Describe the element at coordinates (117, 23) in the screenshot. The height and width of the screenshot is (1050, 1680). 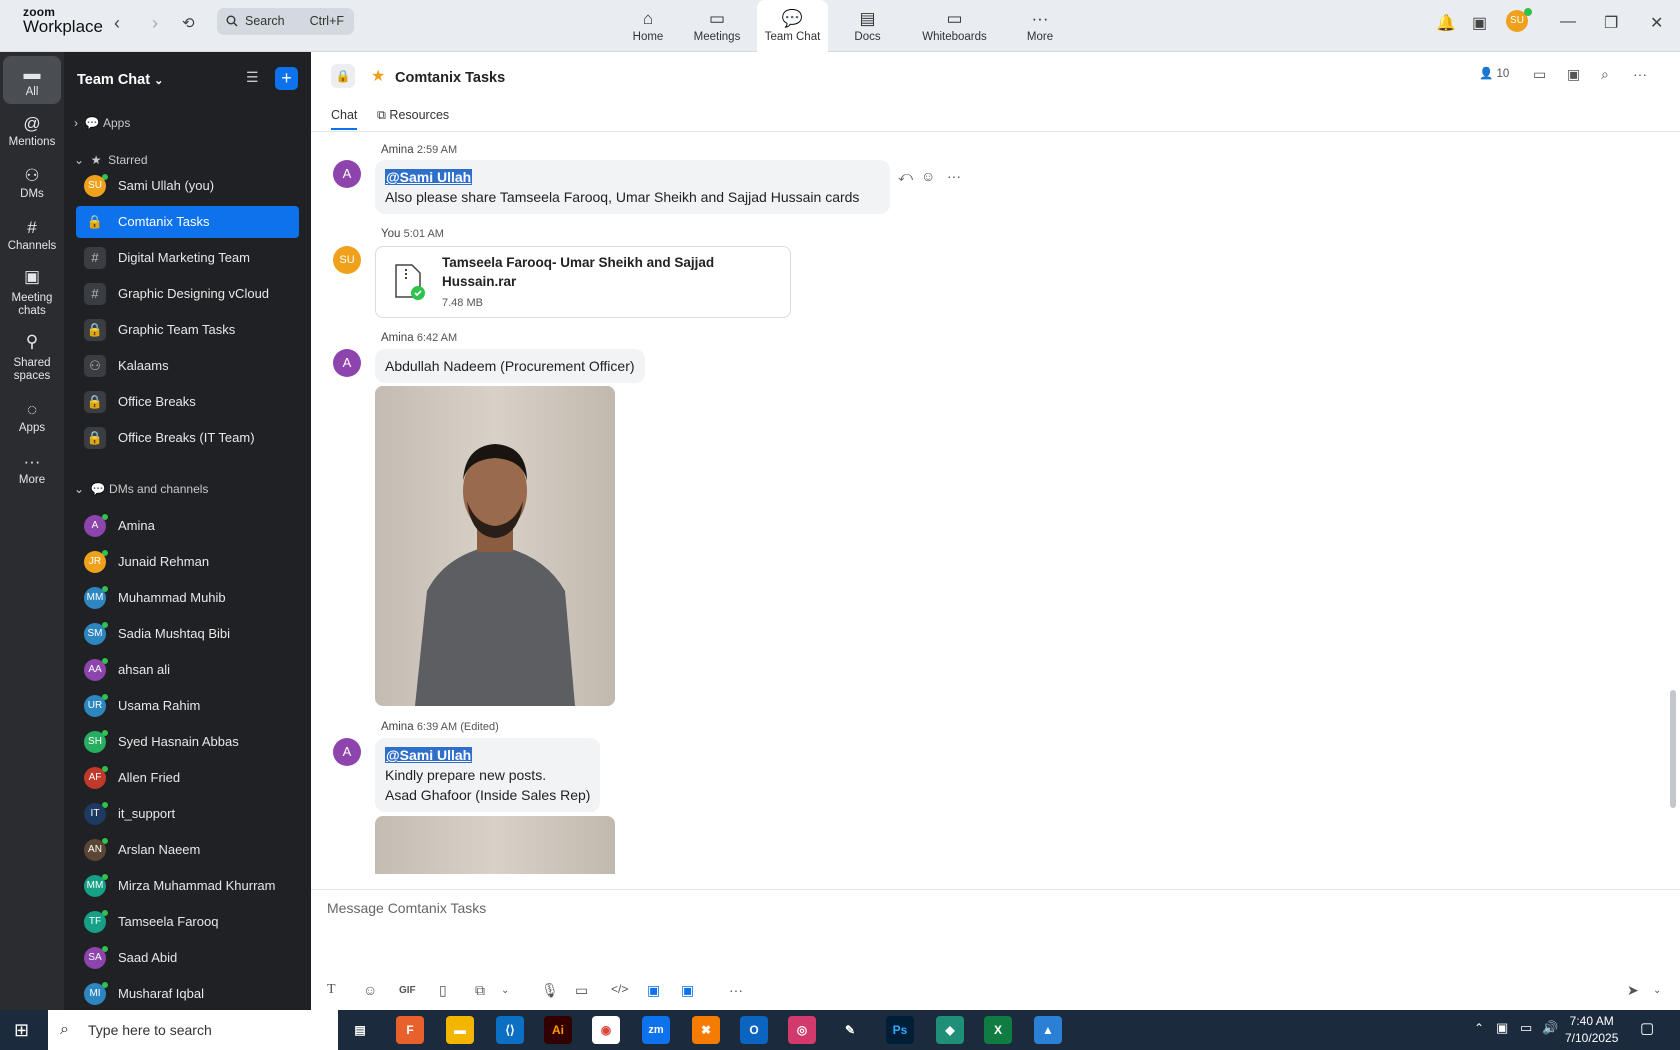
I see `back-arrow-icon: ‹` at that location.